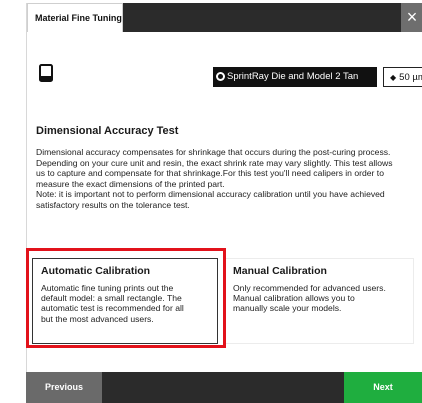  What do you see at coordinates (75, 17) in the screenshot?
I see `tab-material-fine-tuning: Material Fine Tuning` at bounding box center [75, 17].